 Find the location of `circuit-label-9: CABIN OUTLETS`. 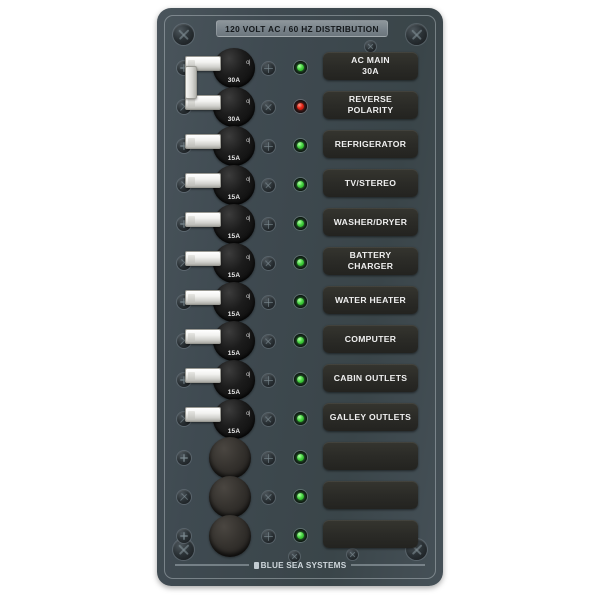

circuit-label-9: CABIN OUTLETS is located at coordinates (370, 378).